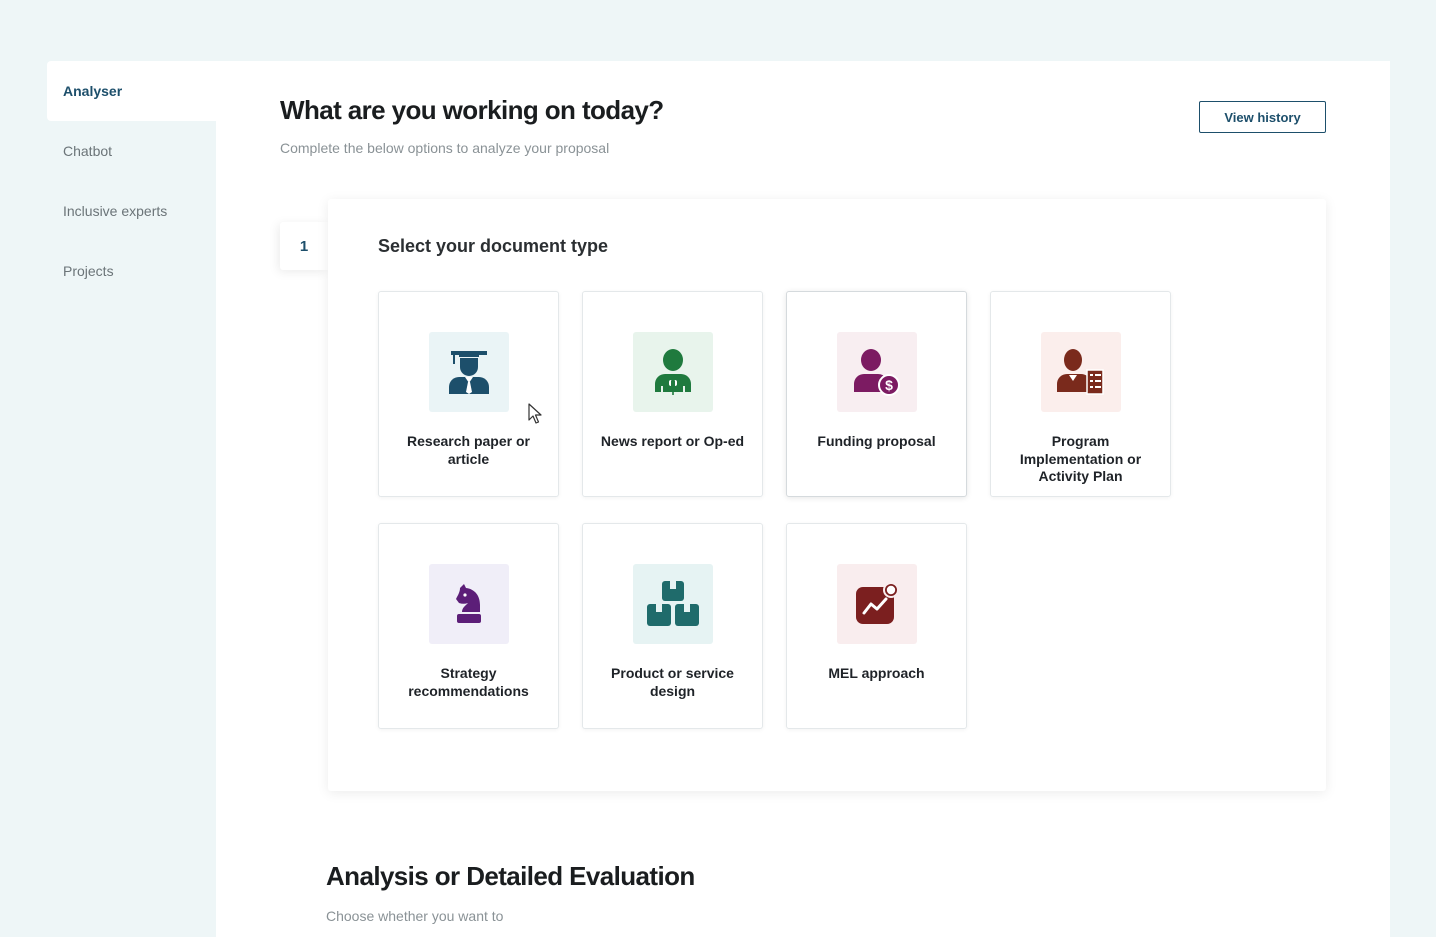  I want to click on sidebar-item-analyser: Analyser, so click(131, 91).